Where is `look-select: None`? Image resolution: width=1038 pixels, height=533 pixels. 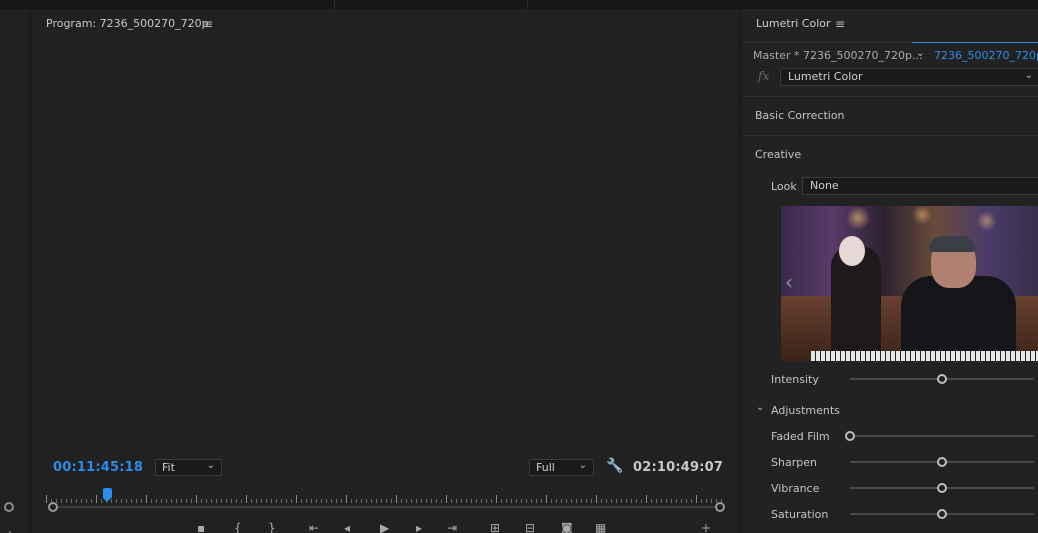 look-select: None is located at coordinates (920, 186).